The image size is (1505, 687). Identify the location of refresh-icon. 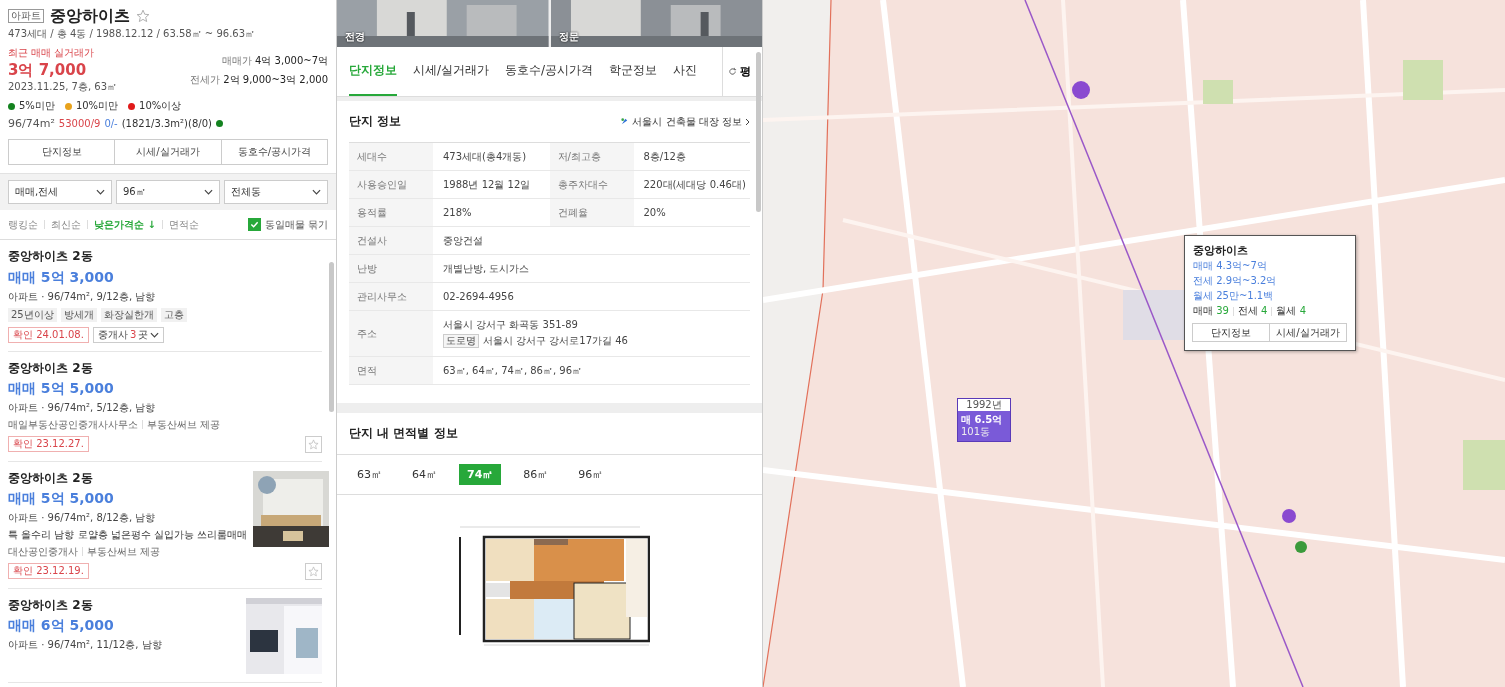
(732, 71).